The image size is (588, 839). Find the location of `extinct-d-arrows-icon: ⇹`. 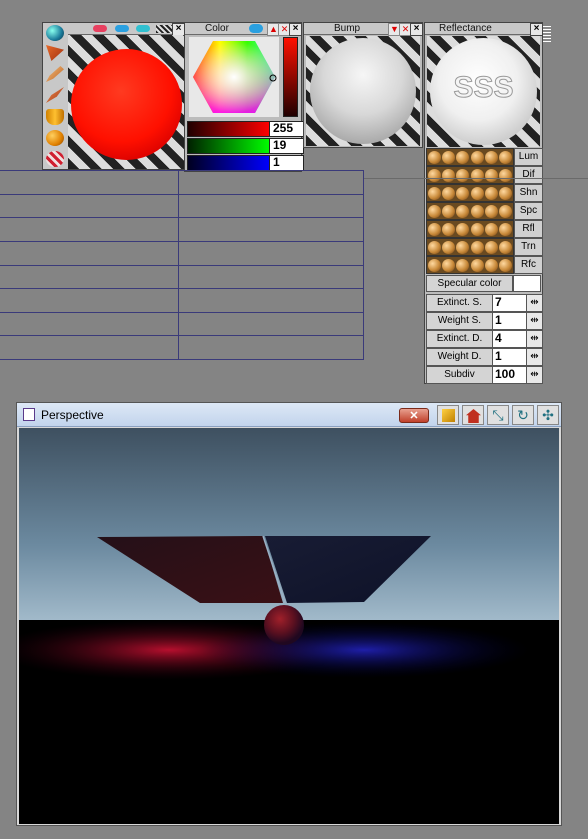

extinct-d-arrows-icon: ⇹ is located at coordinates (534, 339).